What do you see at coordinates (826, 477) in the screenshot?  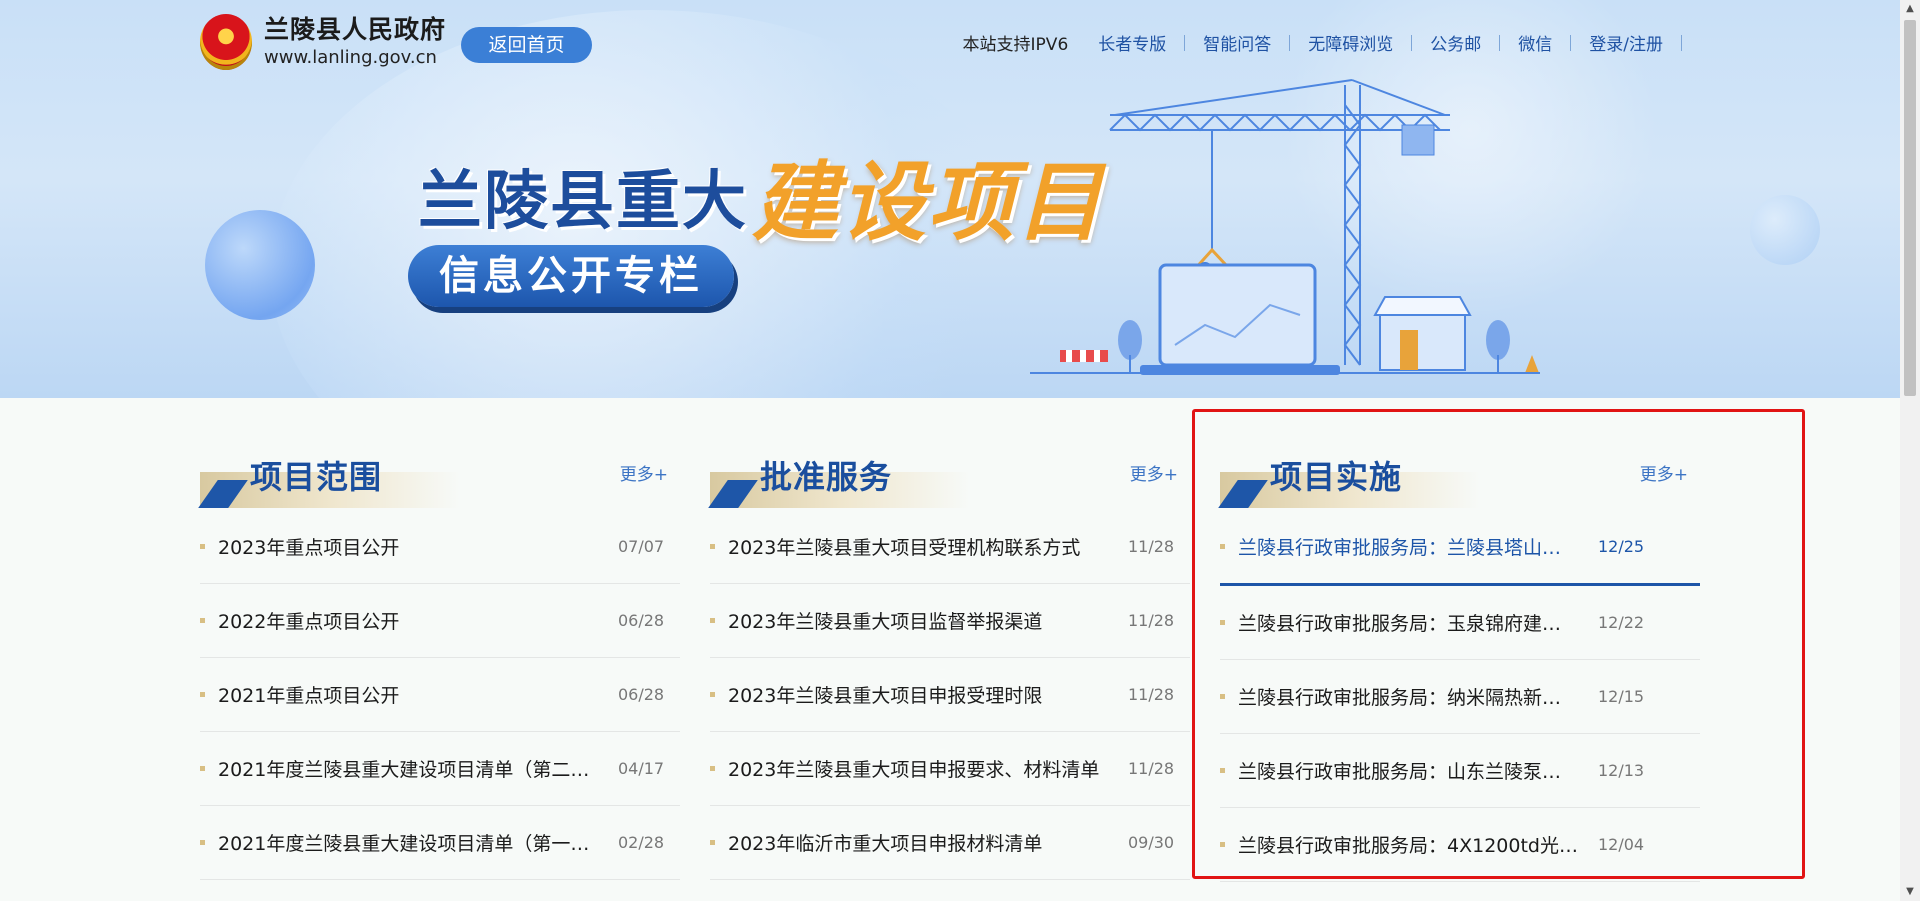 I see `column-title: 批准服务` at bounding box center [826, 477].